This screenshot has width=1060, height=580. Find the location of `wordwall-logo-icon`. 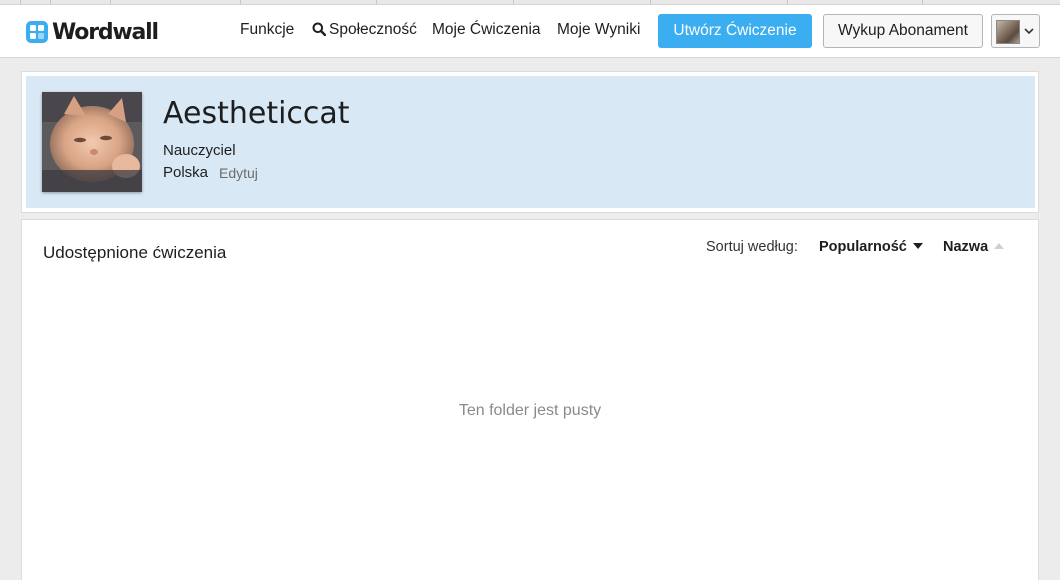

wordwall-logo-icon is located at coordinates (37, 32).